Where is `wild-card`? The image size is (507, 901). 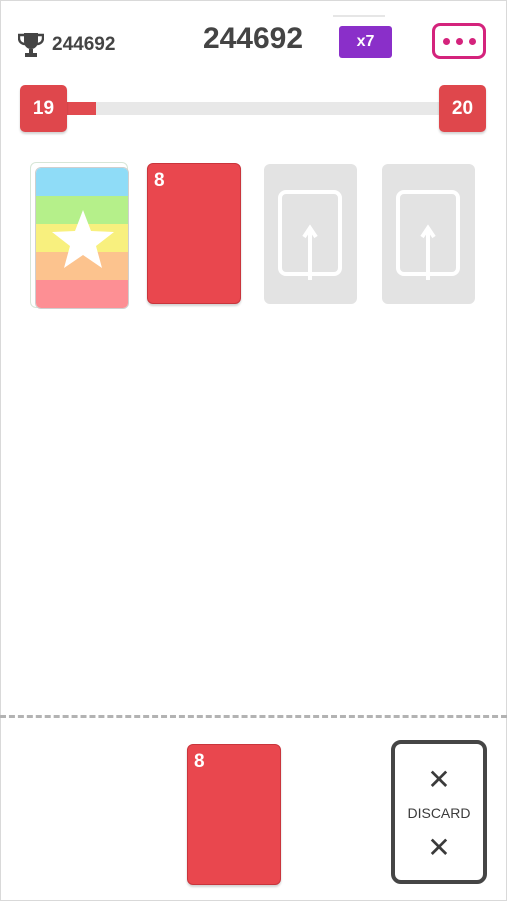
wild-card is located at coordinates (82, 238).